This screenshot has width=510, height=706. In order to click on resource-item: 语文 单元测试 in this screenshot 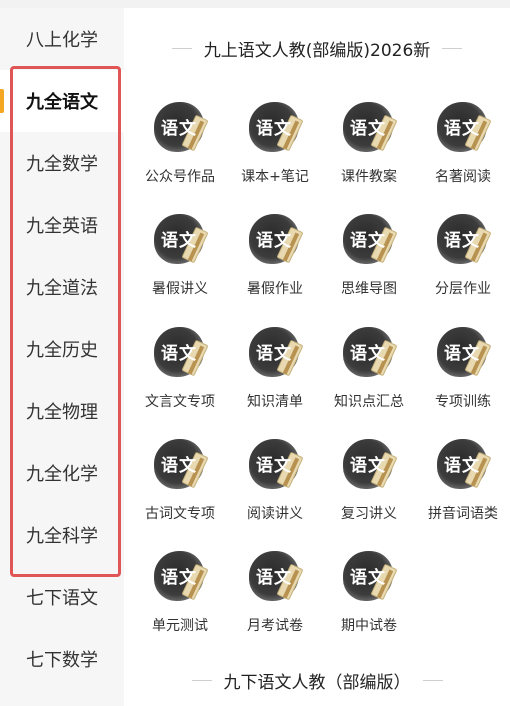, I will do `click(180, 597)`.